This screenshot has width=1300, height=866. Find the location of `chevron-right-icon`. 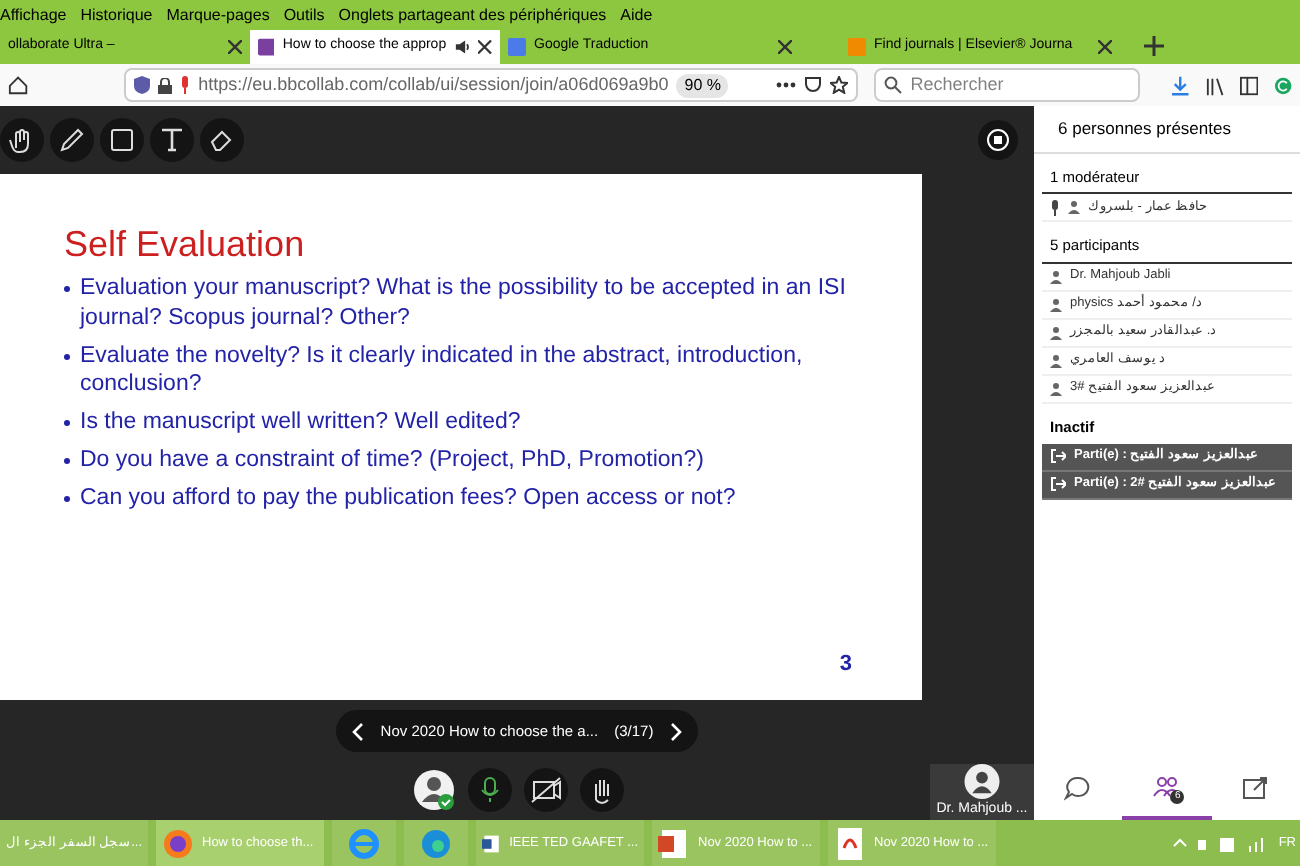

chevron-right-icon is located at coordinates (675, 731).